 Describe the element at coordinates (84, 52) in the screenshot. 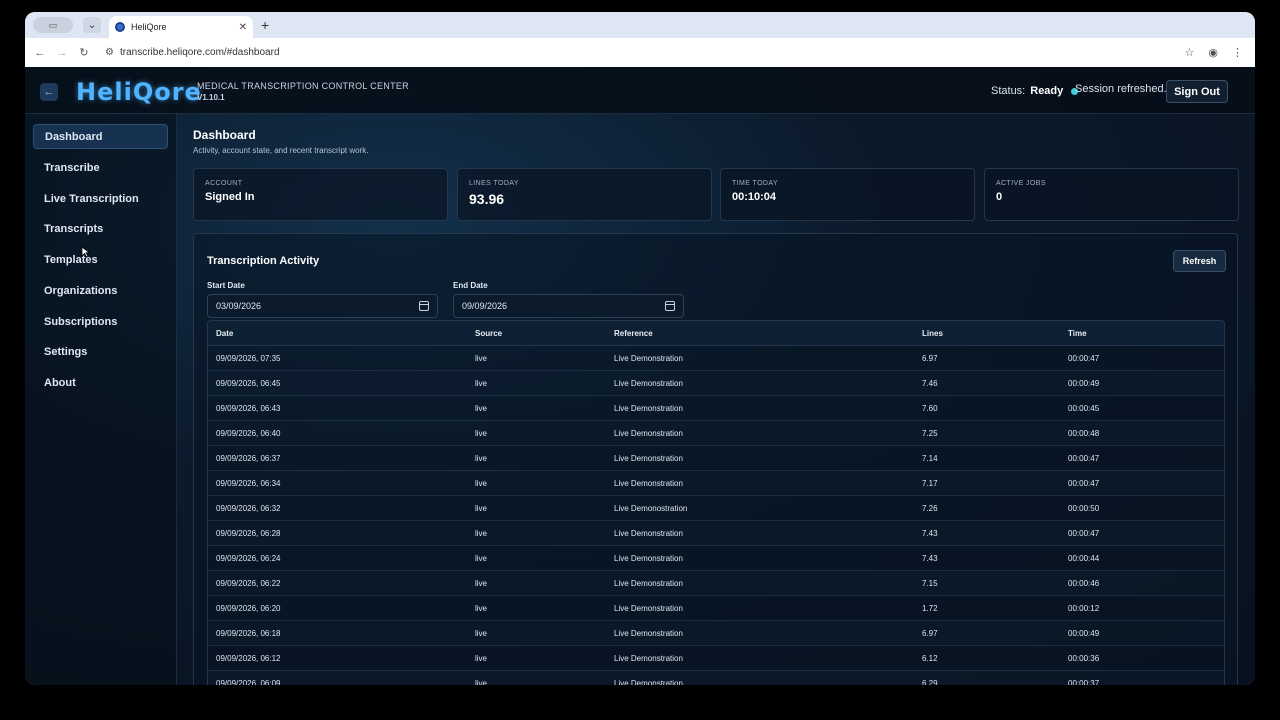

I see `reload-icon: ↻` at that location.